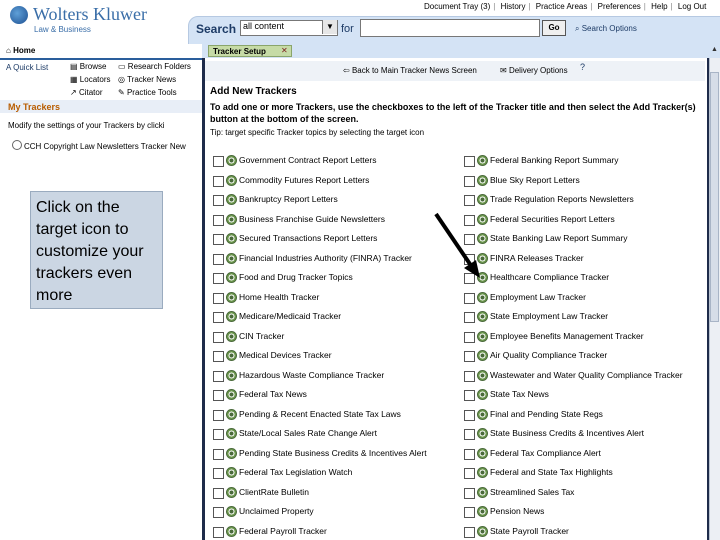 Image resolution: width=720 pixels, height=540 pixels. What do you see at coordinates (88, 66) in the screenshot?
I see `browse-link: ▤ Browse` at bounding box center [88, 66].